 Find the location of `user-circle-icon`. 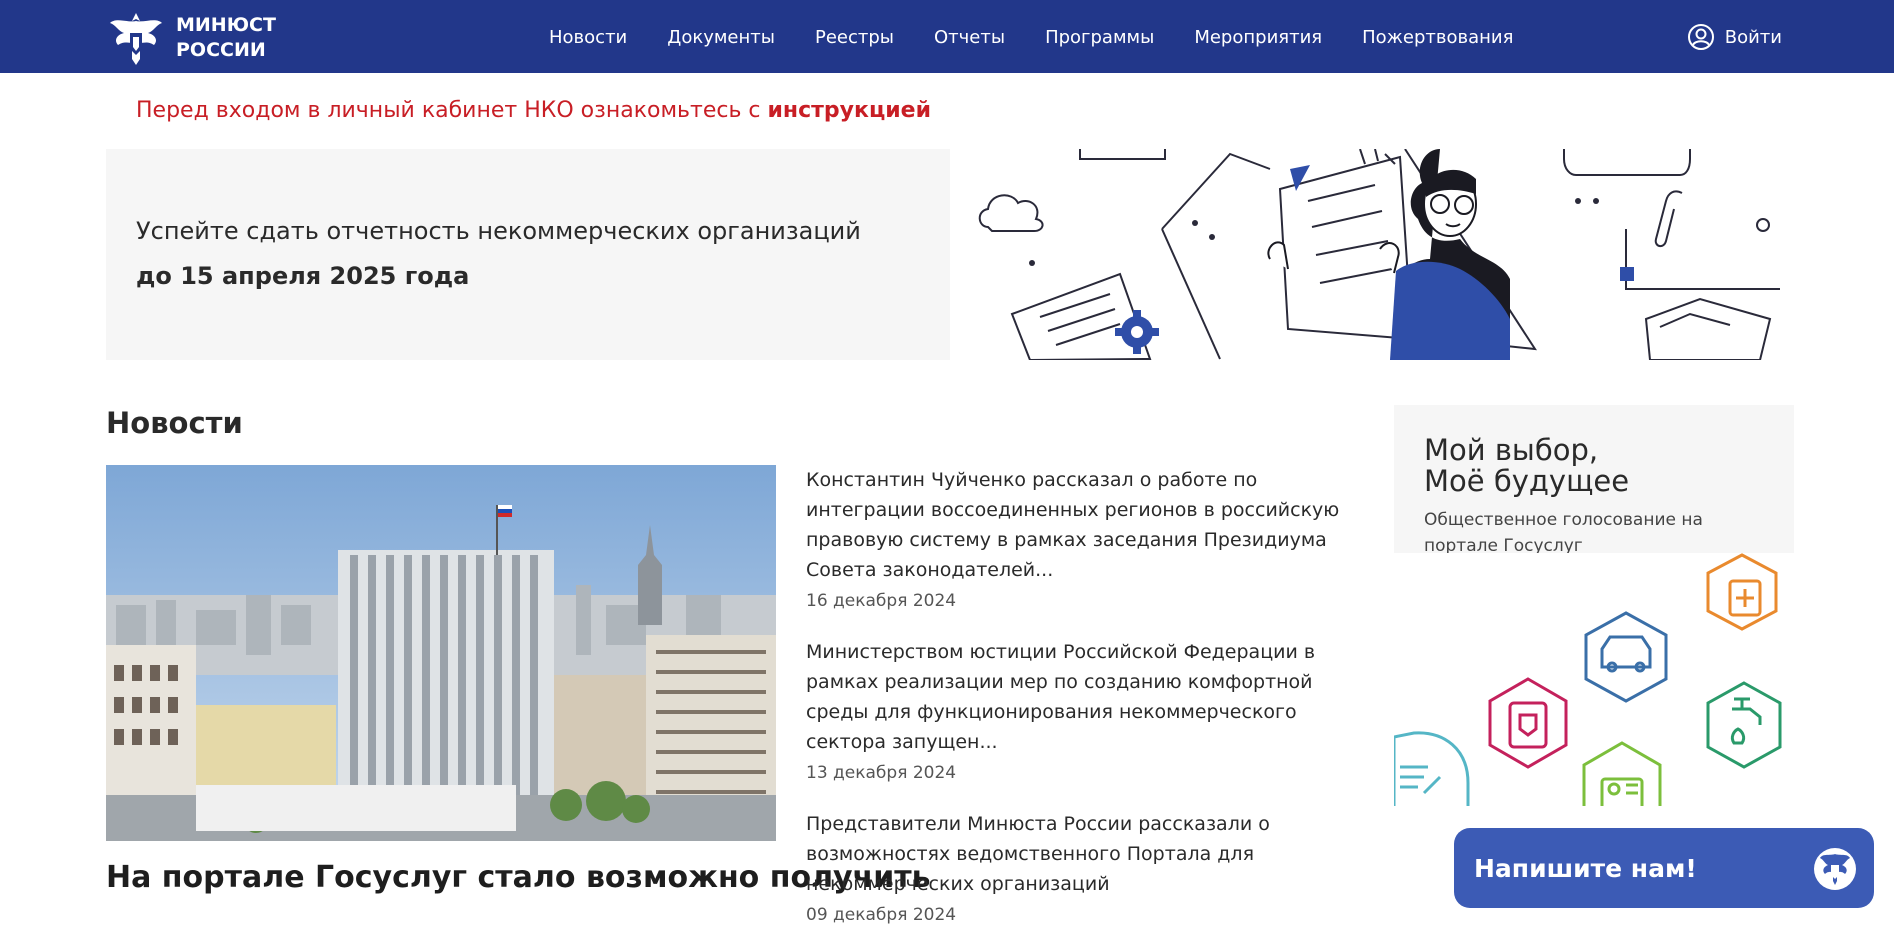

user-circle-icon is located at coordinates (1700, 37).